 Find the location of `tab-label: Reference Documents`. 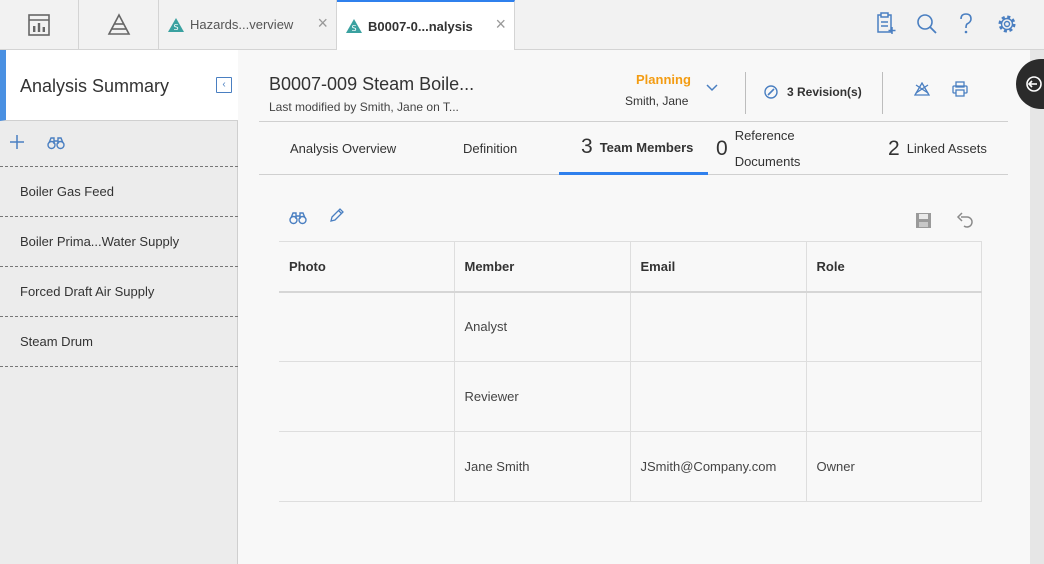

tab-label: Reference Documents is located at coordinates (768, 149).